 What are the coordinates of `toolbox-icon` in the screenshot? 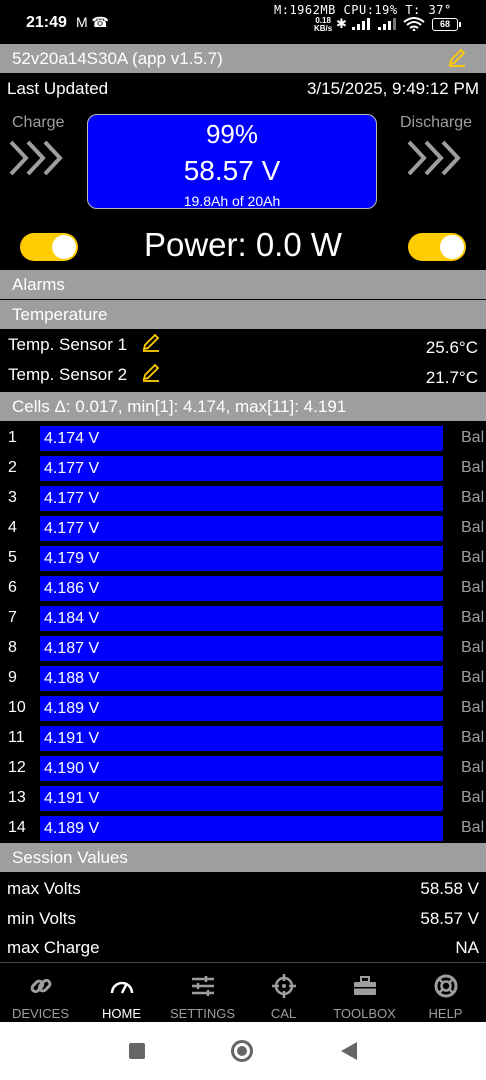 It's located at (365, 985).